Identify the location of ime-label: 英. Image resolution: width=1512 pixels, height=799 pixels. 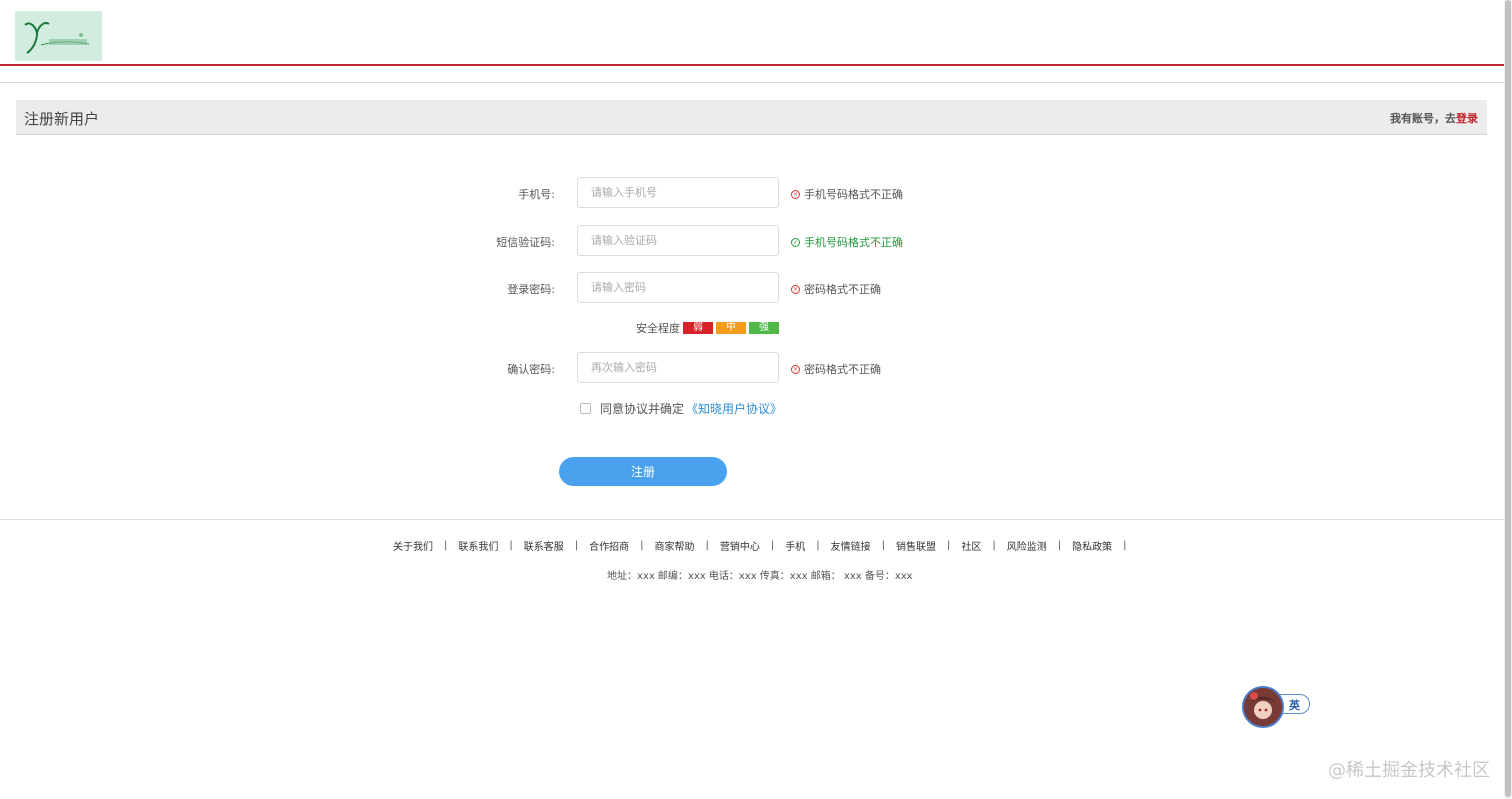
(1294, 705).